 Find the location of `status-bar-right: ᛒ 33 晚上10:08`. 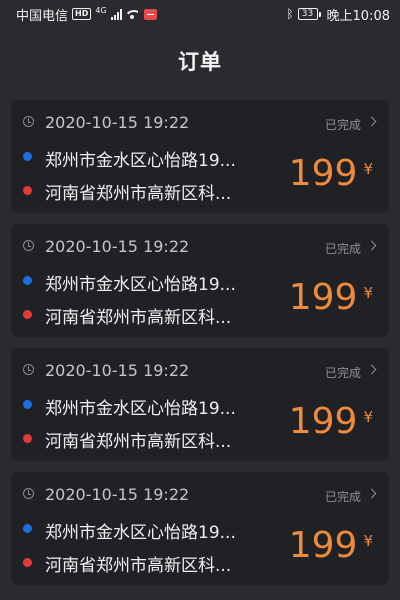

status-bar-right: ᛒ 33 晚上10:08 is located at coordinates (338, 14).